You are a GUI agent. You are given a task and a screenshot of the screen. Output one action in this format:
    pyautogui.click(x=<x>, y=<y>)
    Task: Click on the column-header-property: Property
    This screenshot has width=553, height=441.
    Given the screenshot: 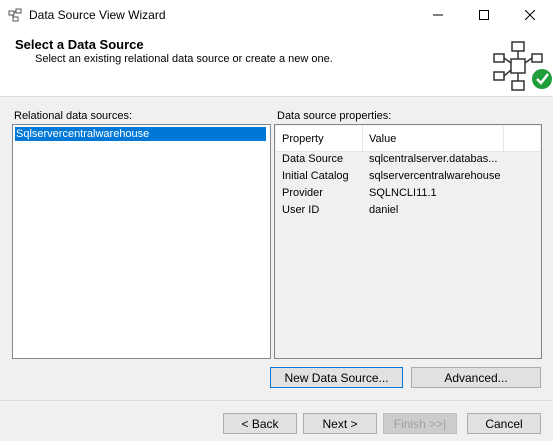 What is the action you would take?
    pyautogui.click(x=303, y=139)
    